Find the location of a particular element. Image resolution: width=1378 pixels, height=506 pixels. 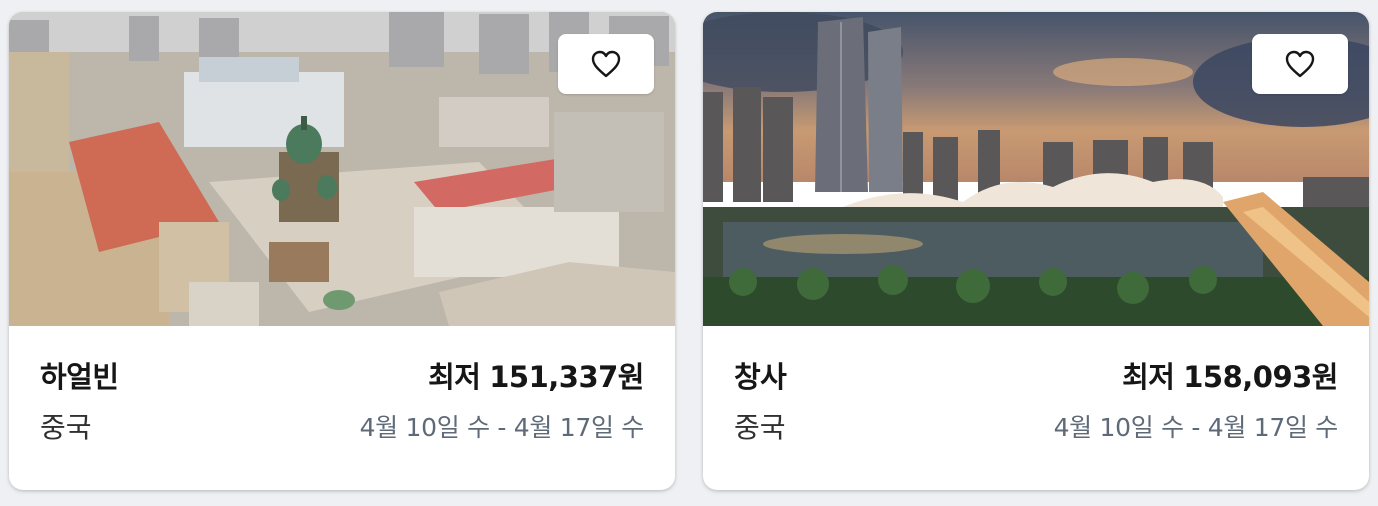

lowest-price: 최저 151,337원 is located at coordinates (536, 375).